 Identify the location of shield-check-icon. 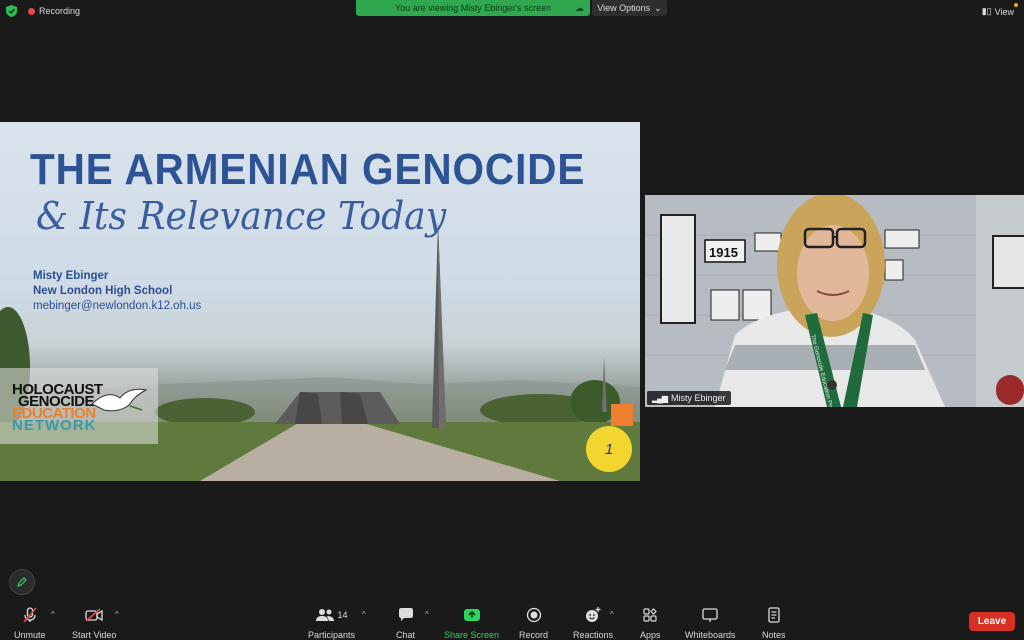
(11, 11).